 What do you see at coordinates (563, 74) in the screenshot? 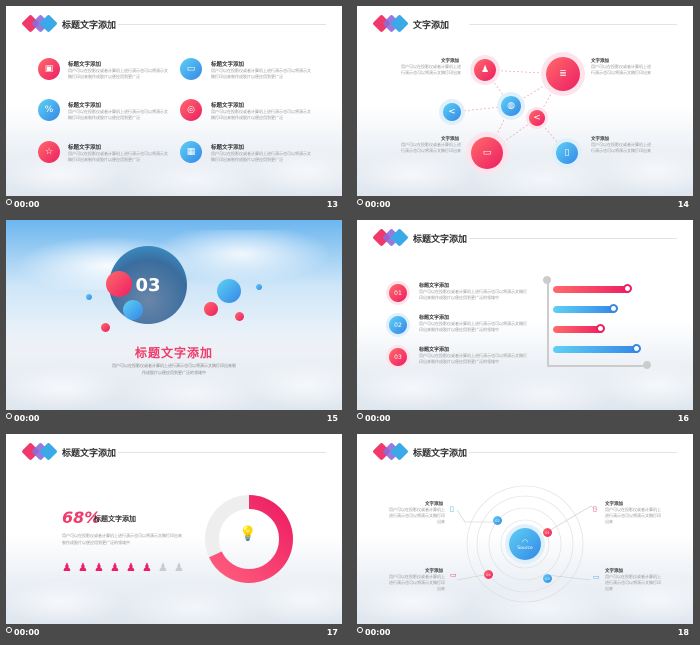
I see `database-icon: ≣` at bounding box center [563, 74].